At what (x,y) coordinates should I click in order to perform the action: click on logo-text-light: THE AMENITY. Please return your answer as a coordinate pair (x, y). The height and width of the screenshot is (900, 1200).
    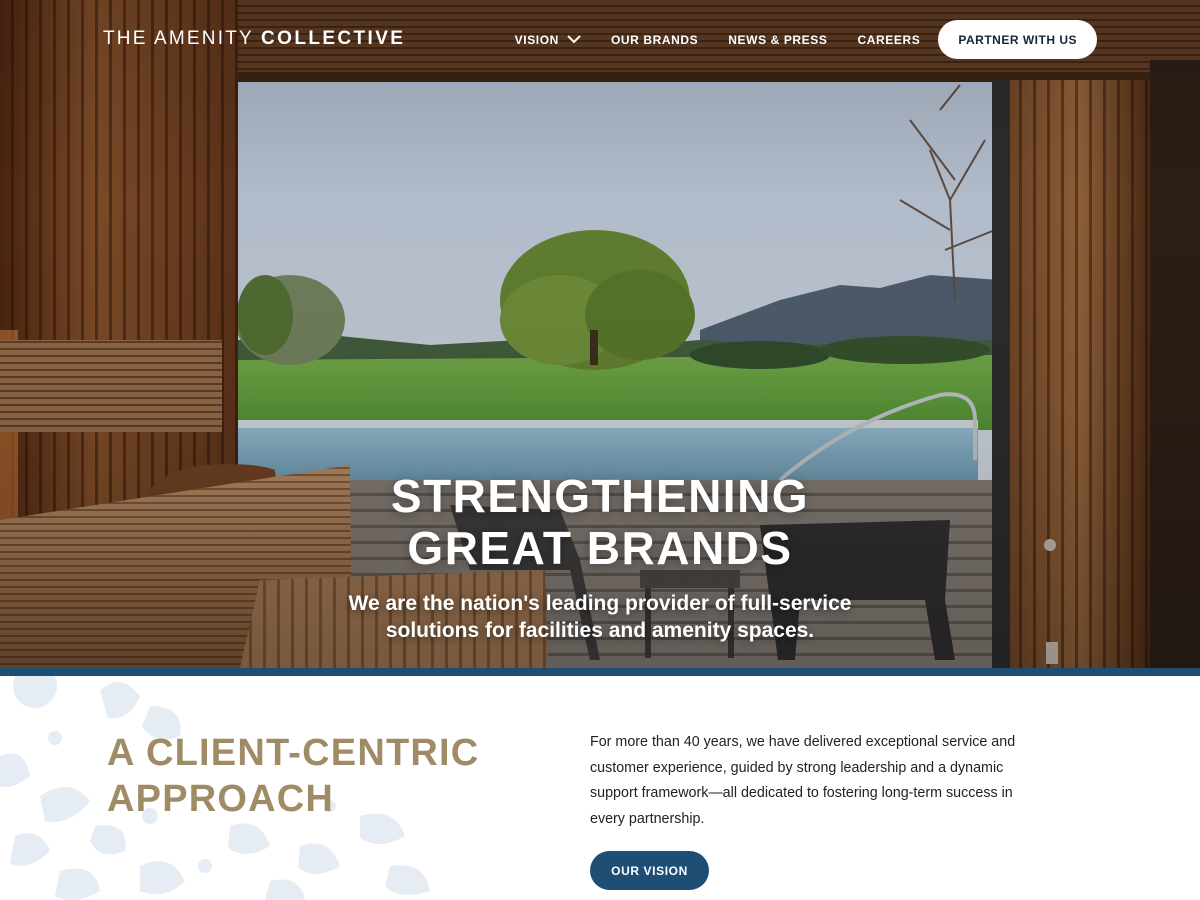
    Looking at the image, I should click on (178, 38).